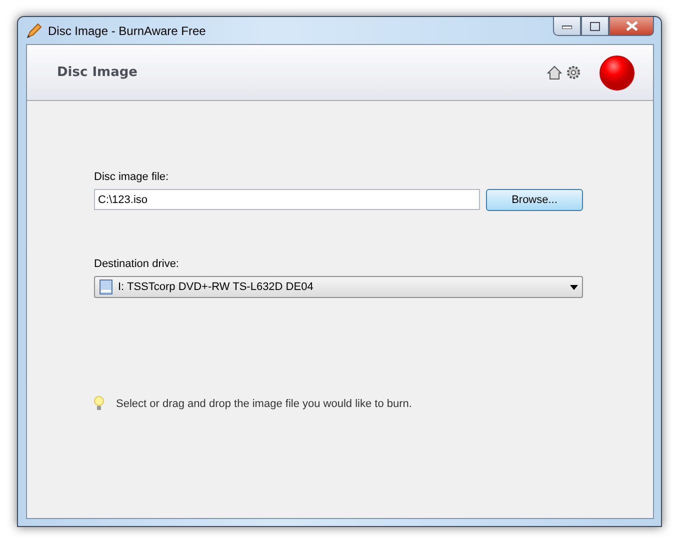  Describe the element at coordinates (287, 199) in the screenshot. I see `image-file-field: C:\123.iso` at that location.